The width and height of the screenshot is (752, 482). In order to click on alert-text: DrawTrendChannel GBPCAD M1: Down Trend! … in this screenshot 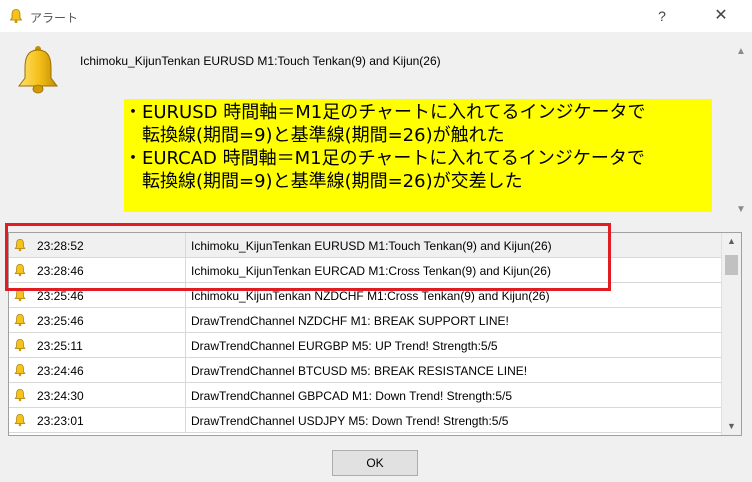, I will do `click(352, 396)`.